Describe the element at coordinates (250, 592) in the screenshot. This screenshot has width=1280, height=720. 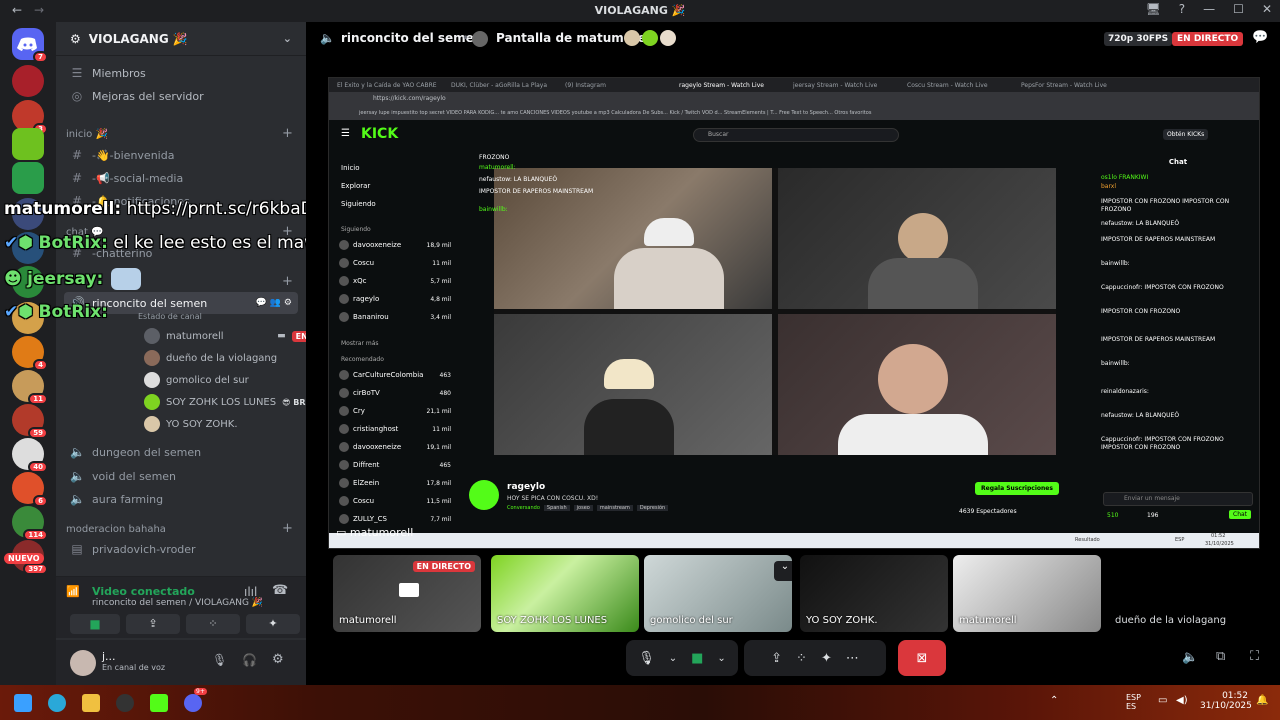
I see `noise-icon: ılıl` at that location.